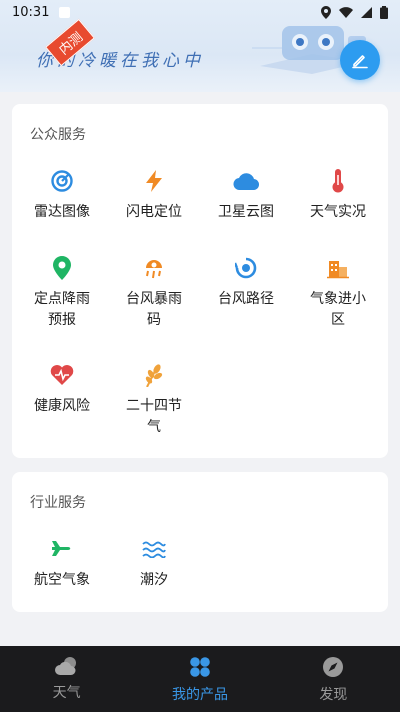 The width and height of the screenshot is (400, 712). I want to click on item-label: 气象进小区, so click(338, 309).